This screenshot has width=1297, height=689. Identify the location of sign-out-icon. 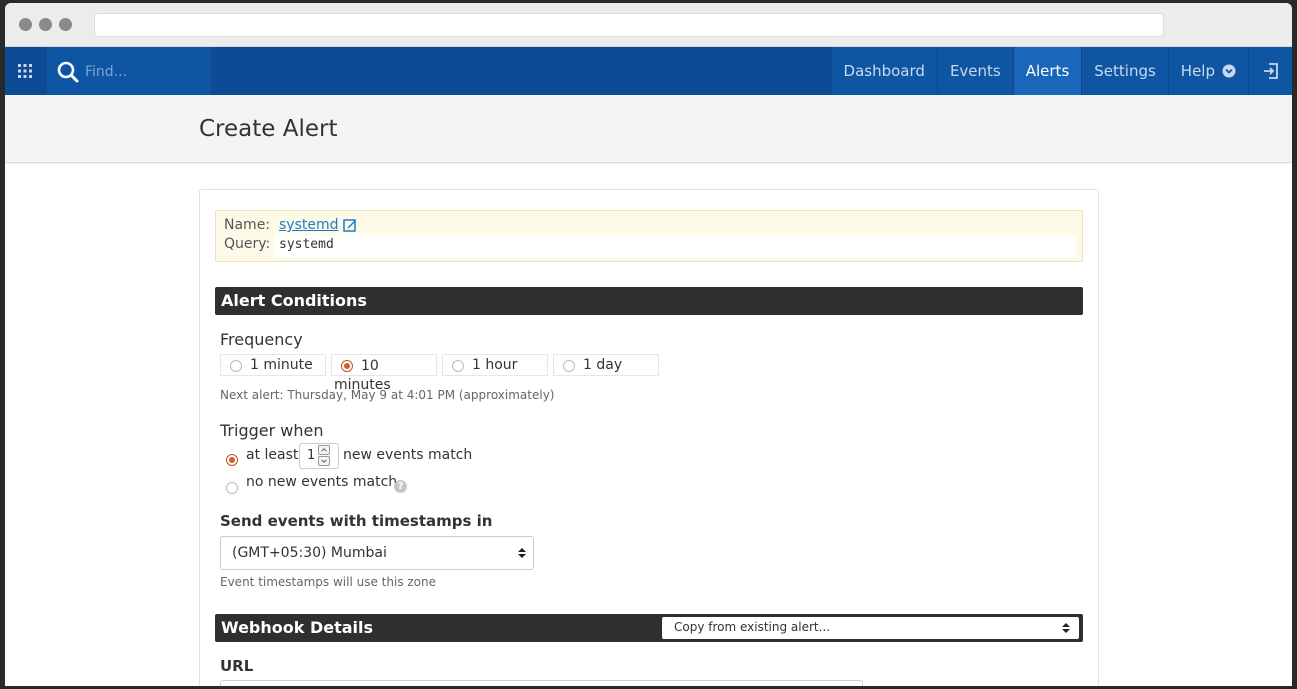
(1270, 71).